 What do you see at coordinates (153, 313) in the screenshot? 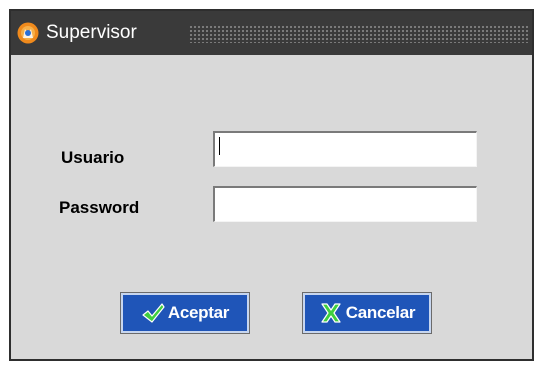
I see `checkmark-icon` at bounding box center [153, 313].